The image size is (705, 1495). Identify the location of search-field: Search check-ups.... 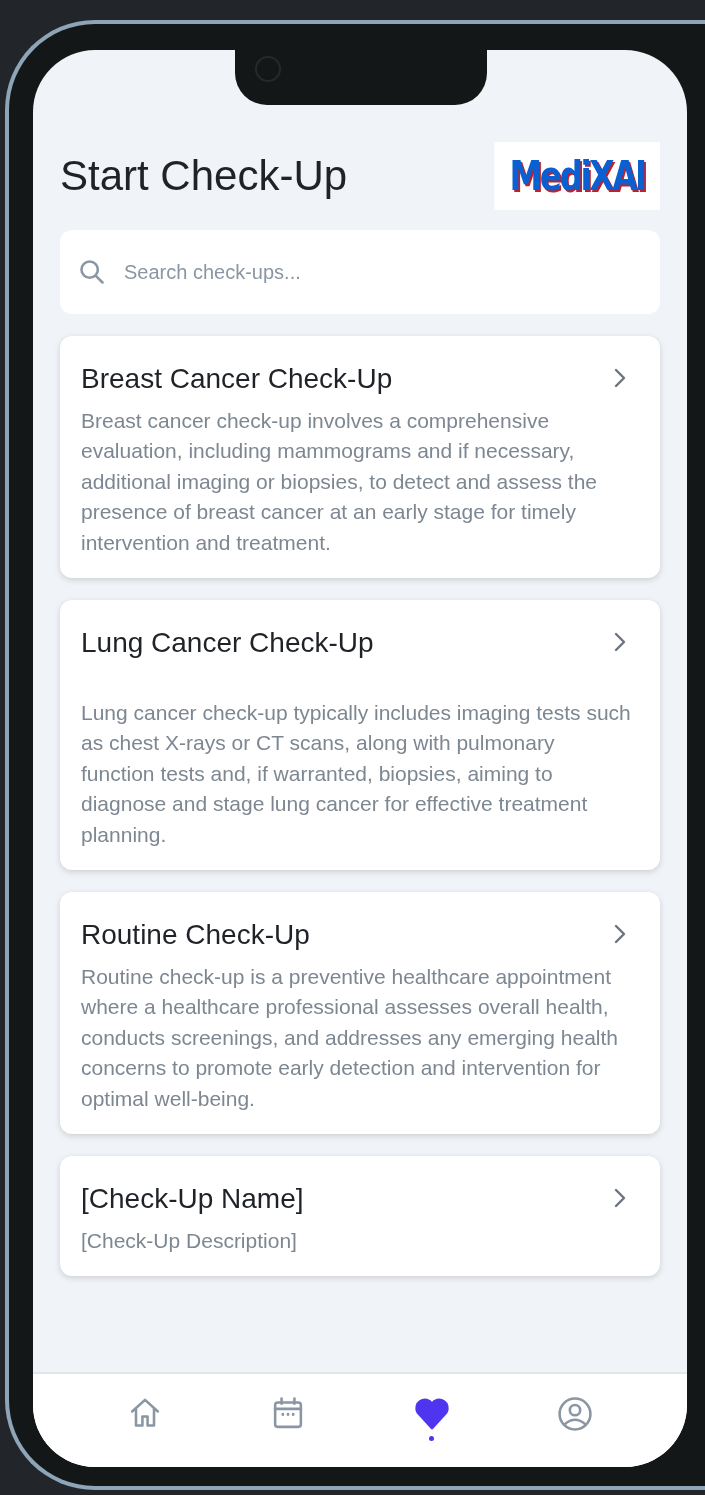
(360, 272).